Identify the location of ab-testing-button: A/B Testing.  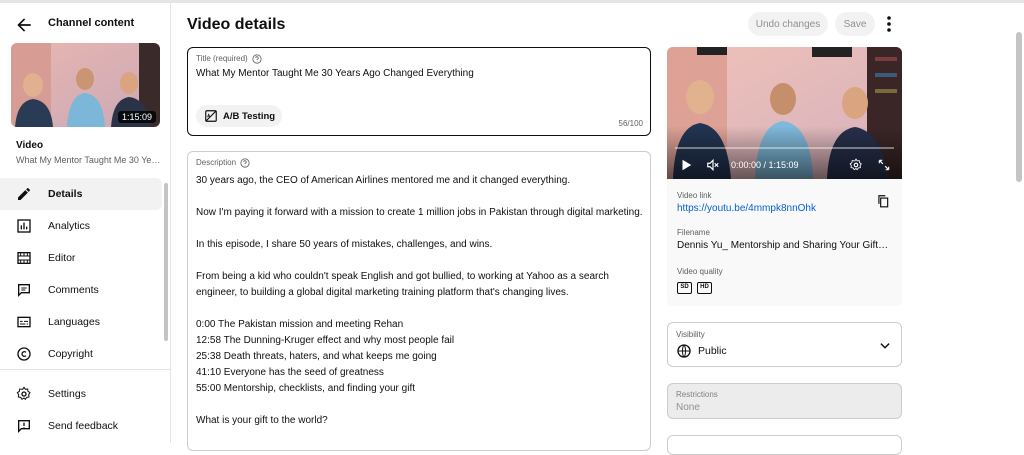
(239, 116).